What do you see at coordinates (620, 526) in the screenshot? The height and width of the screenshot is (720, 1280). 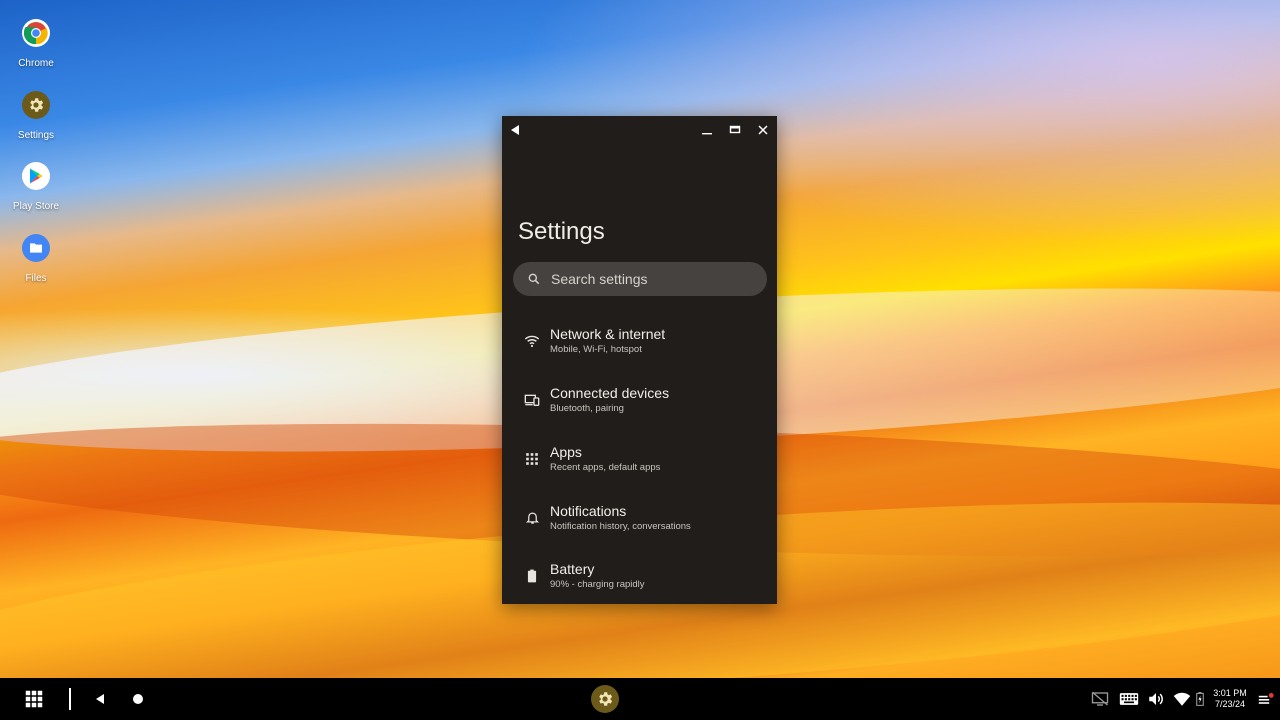 I see `settings-item-subtitle: Notification history, conversations` at bounding box center [620, 526].